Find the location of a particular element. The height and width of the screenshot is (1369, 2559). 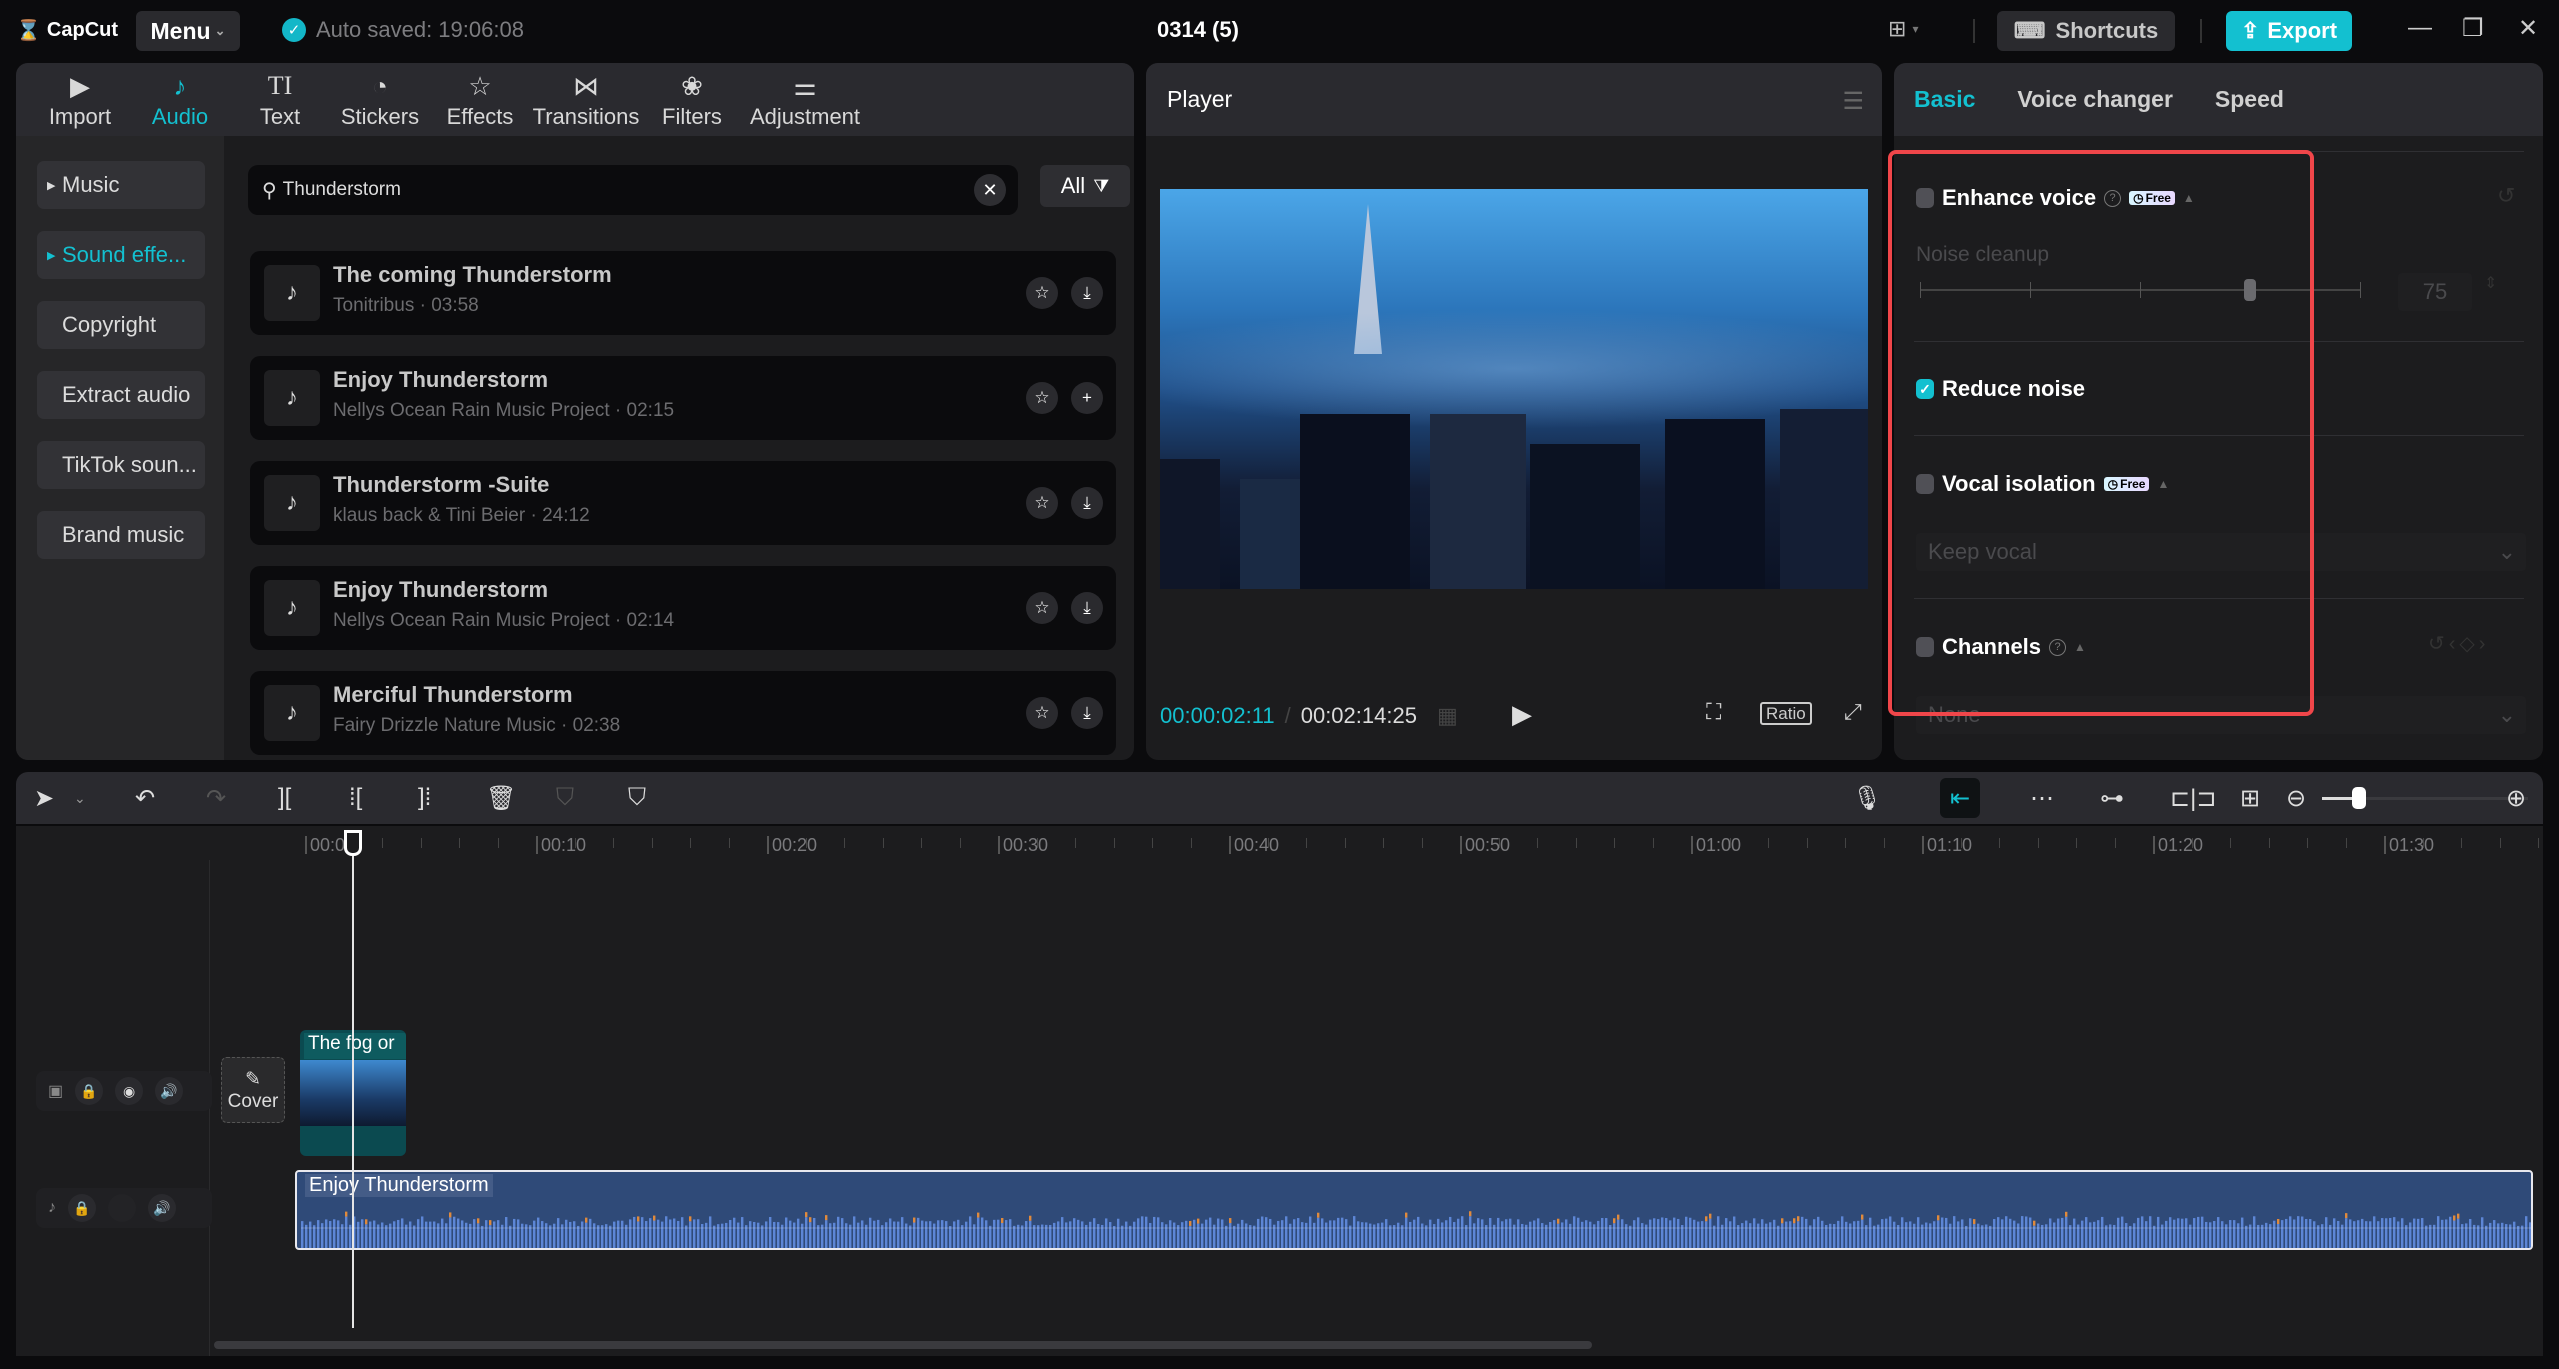

layout-icon: ⊞ is located at coordinates (1897, 28).